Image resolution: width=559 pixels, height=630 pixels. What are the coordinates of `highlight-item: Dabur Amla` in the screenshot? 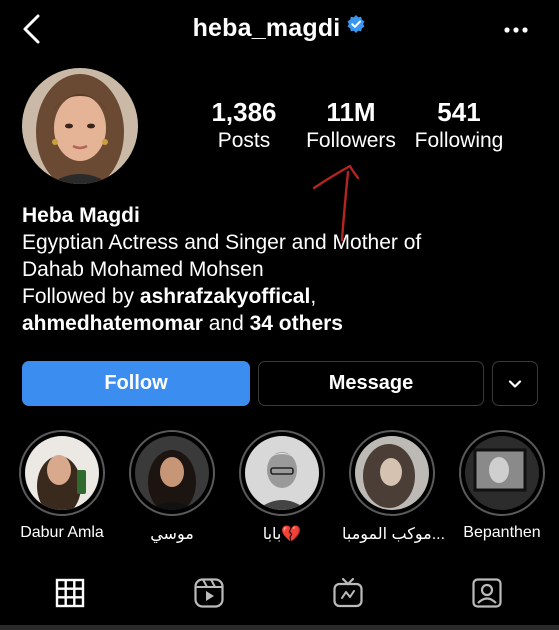 It's located at (62, 486).